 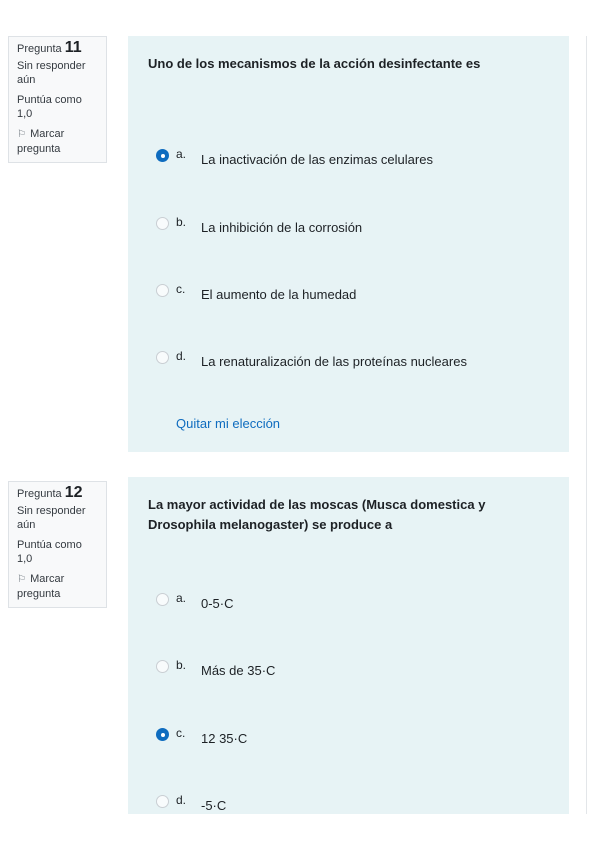 I want to click on question-number: 11, so click(x=73, y=47).